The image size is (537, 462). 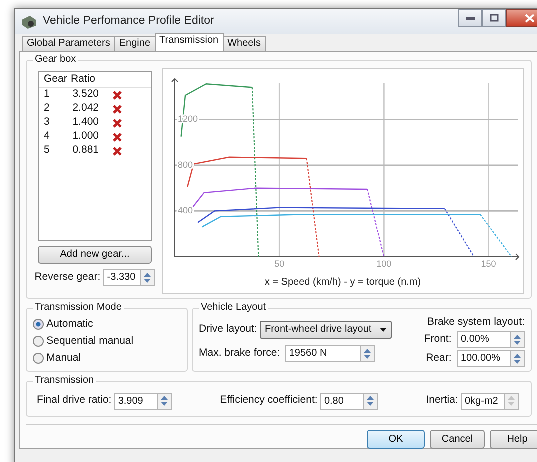 I want to click on option-label: Manual, so click(x=64, y=359).